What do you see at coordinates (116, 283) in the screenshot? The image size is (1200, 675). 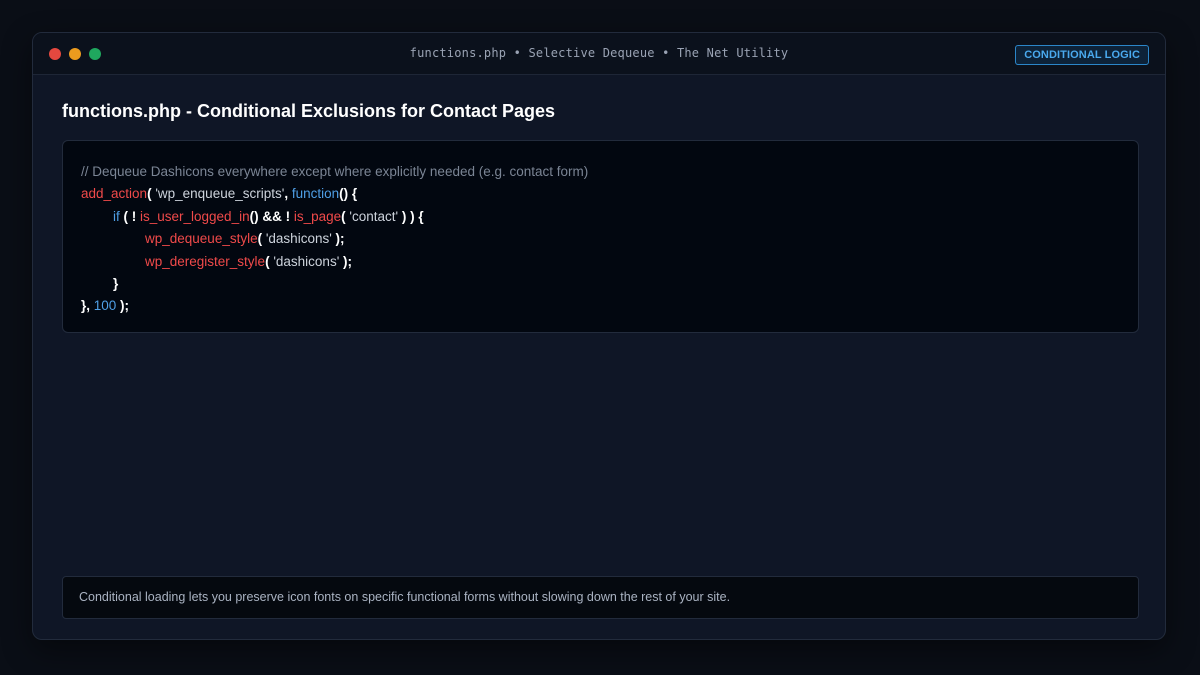 I see `code-punctuation: }` at bounding box center [116, 283].